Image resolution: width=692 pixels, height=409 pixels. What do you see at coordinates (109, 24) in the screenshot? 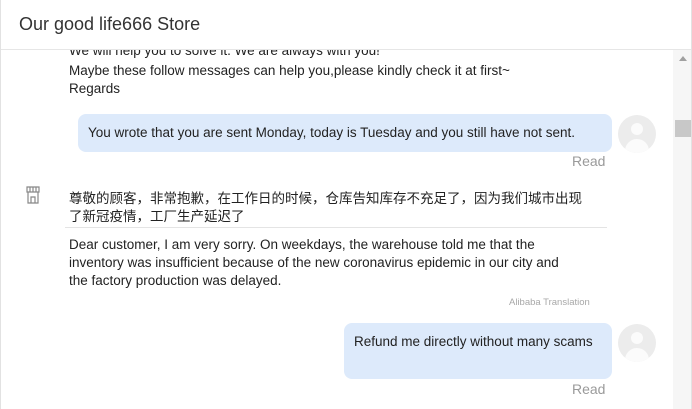
I see `store-title: Our good life666 Store` at bounding box center [109, 24].